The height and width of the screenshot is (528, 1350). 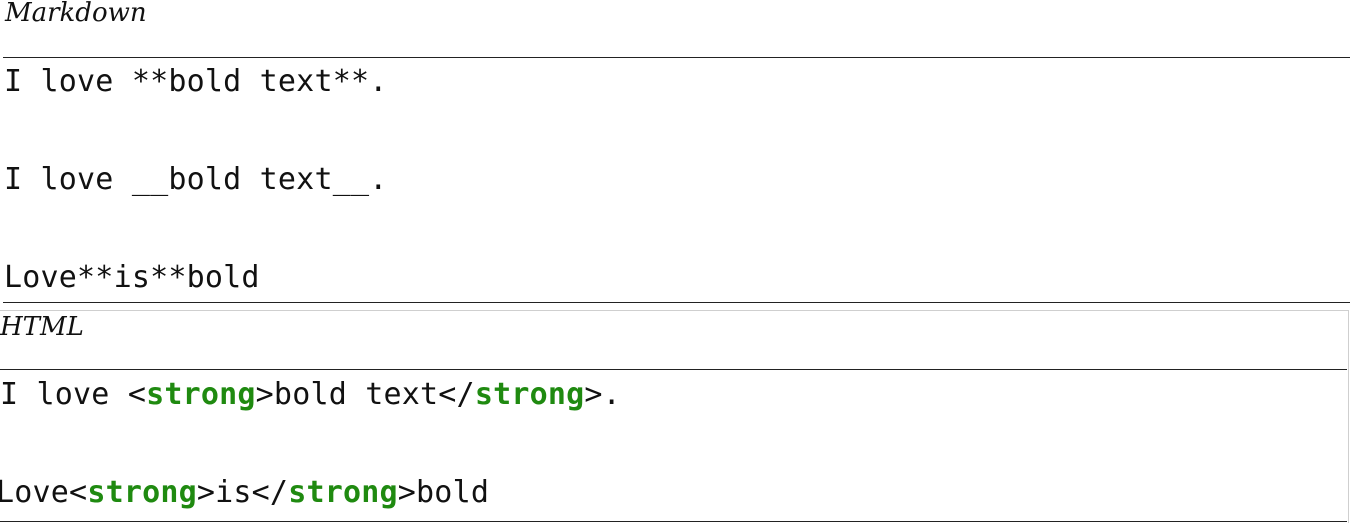 What do you see at coordinates (132, 277) in the screenshot?
I see `markdown-line-3: Love**is**bold` at bounding box center [132, 277].